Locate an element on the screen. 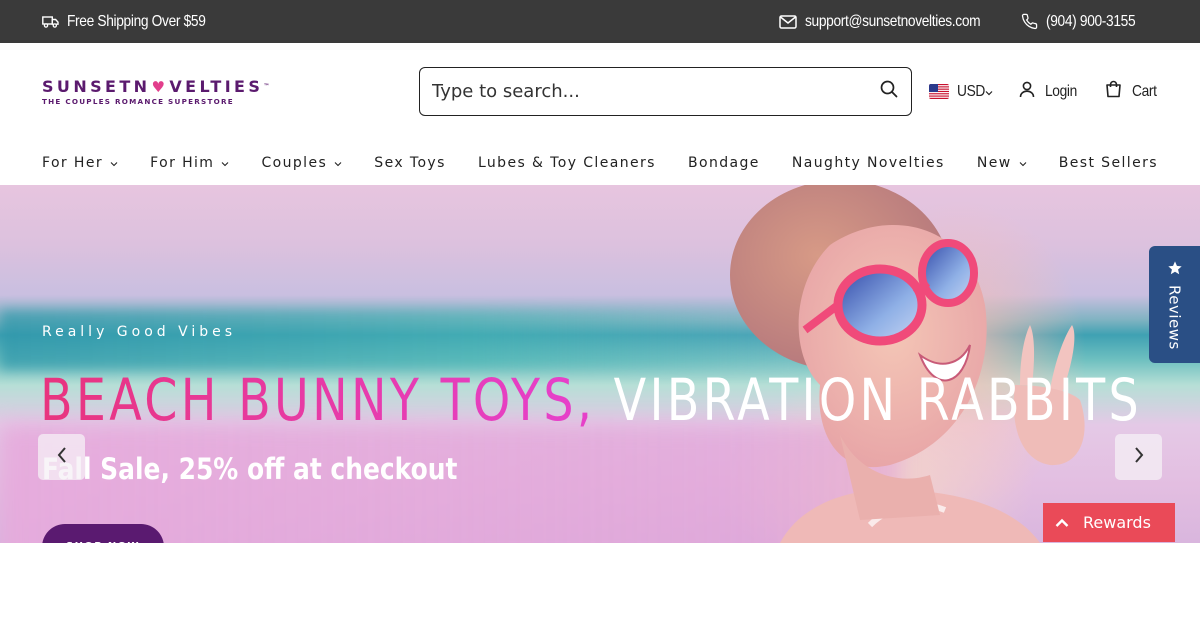  nav-item-new: New is located at coordinates (1002, 163).